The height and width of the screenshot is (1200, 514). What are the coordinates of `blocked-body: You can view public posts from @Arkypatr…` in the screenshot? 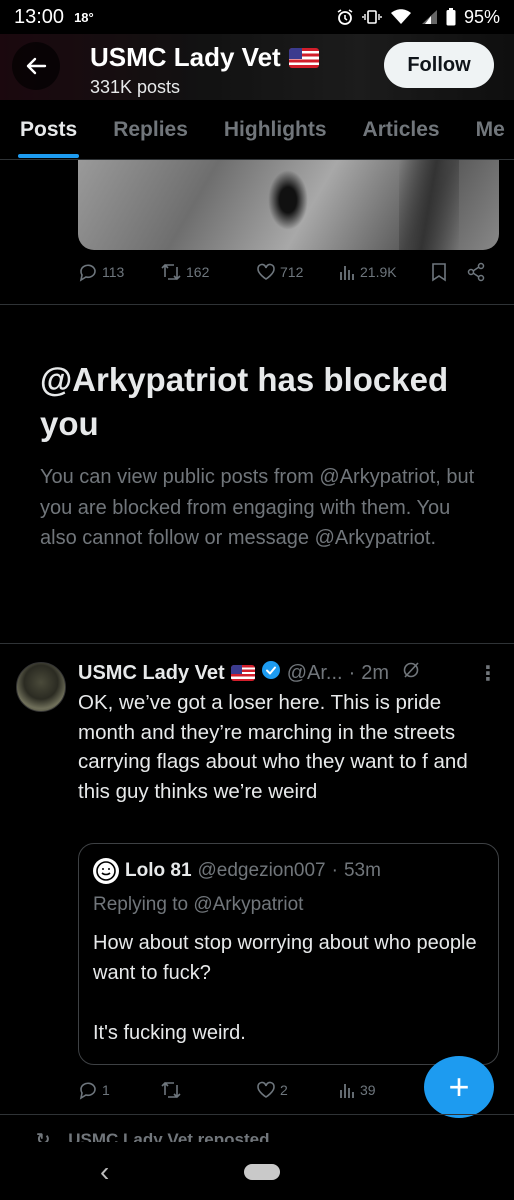 It's located at (257, 507).